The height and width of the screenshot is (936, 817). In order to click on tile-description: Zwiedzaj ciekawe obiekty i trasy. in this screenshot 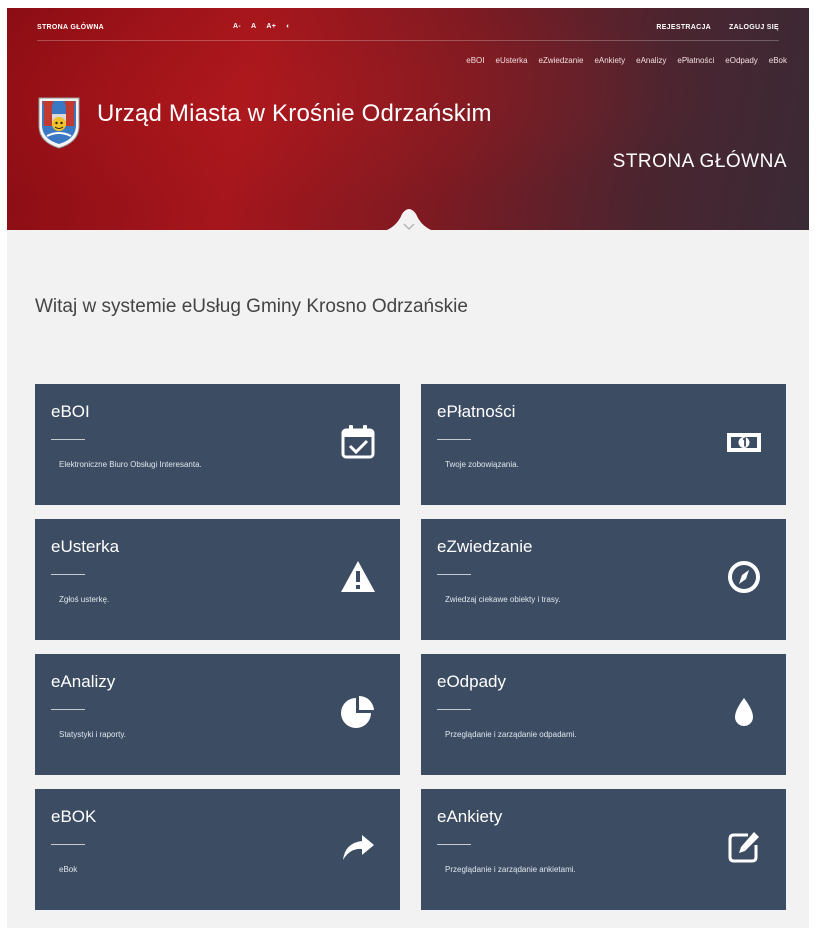, I will do `click(503, 599)`.